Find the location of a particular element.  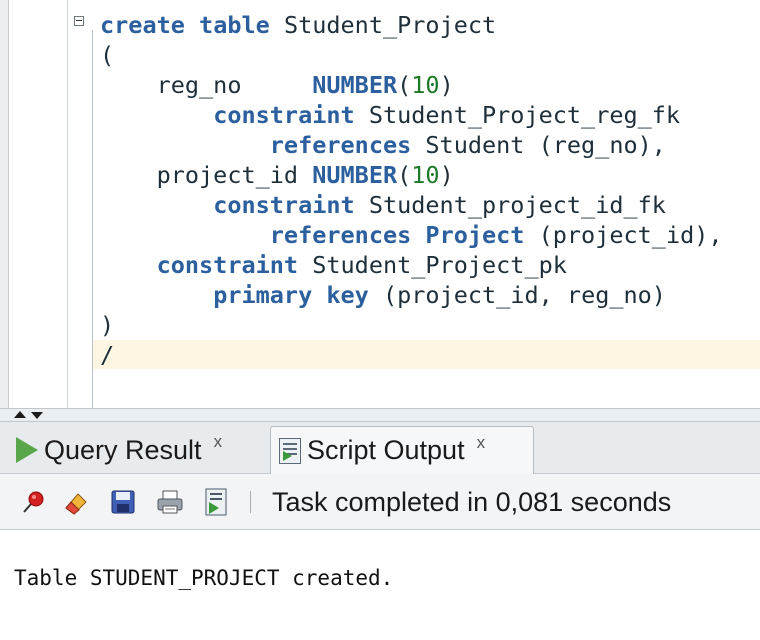

sql-keyword: Project is located at coordinates (475, 235).